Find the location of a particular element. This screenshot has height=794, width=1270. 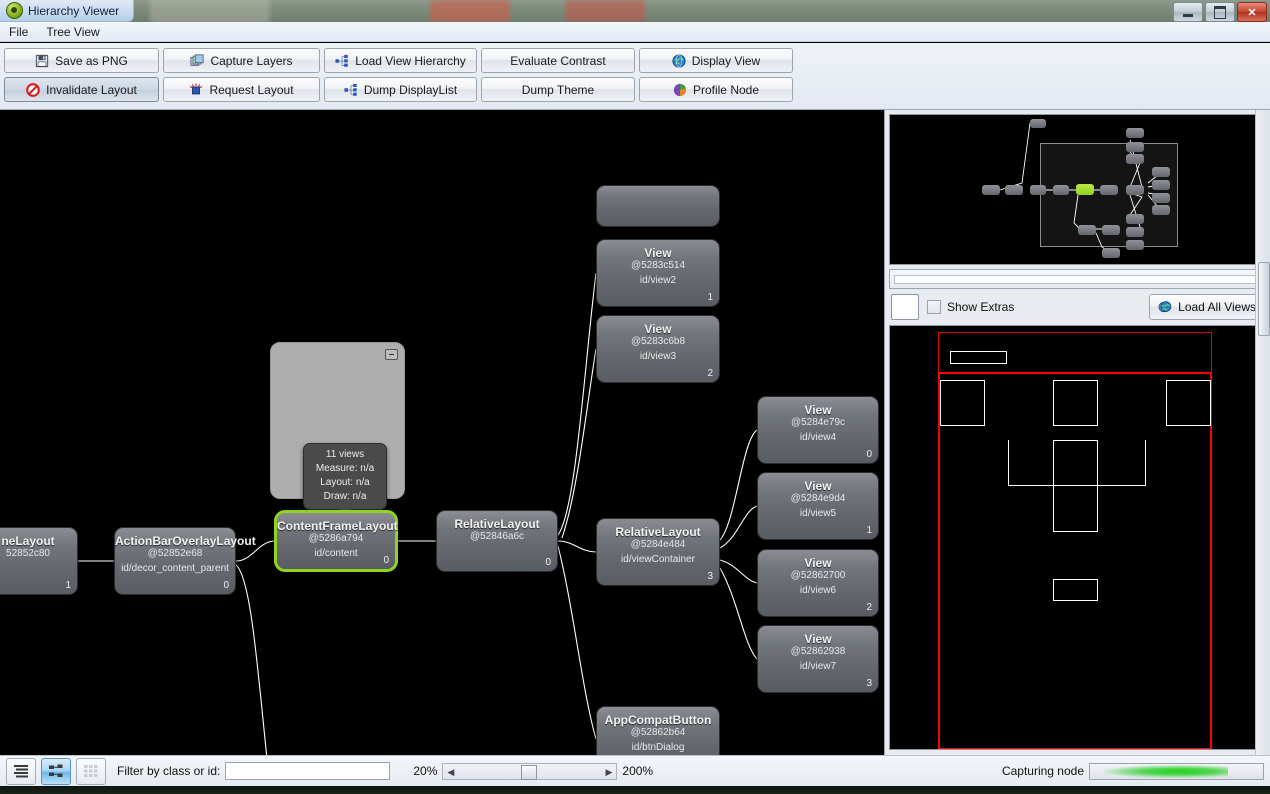

node-address: @5283c6b8 is located at coordinates (658, 341).